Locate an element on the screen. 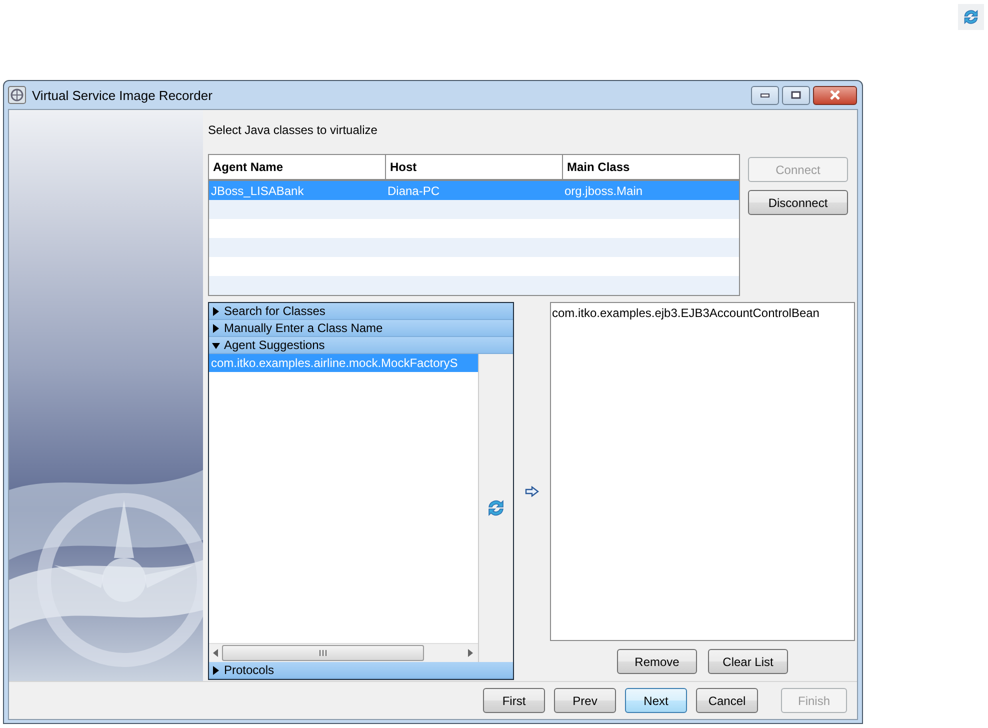  prev-button: Prev is located at coordinates (585, 700).